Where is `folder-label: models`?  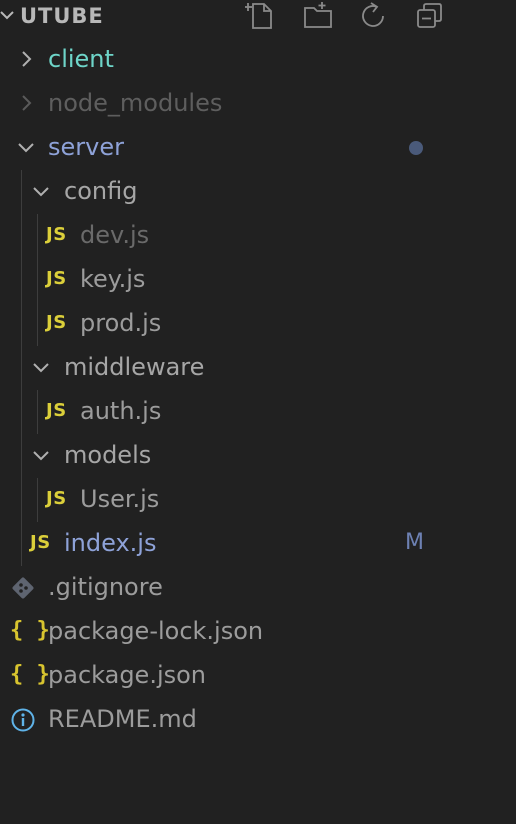
folder-label: models is located at coordinates (108, 455).